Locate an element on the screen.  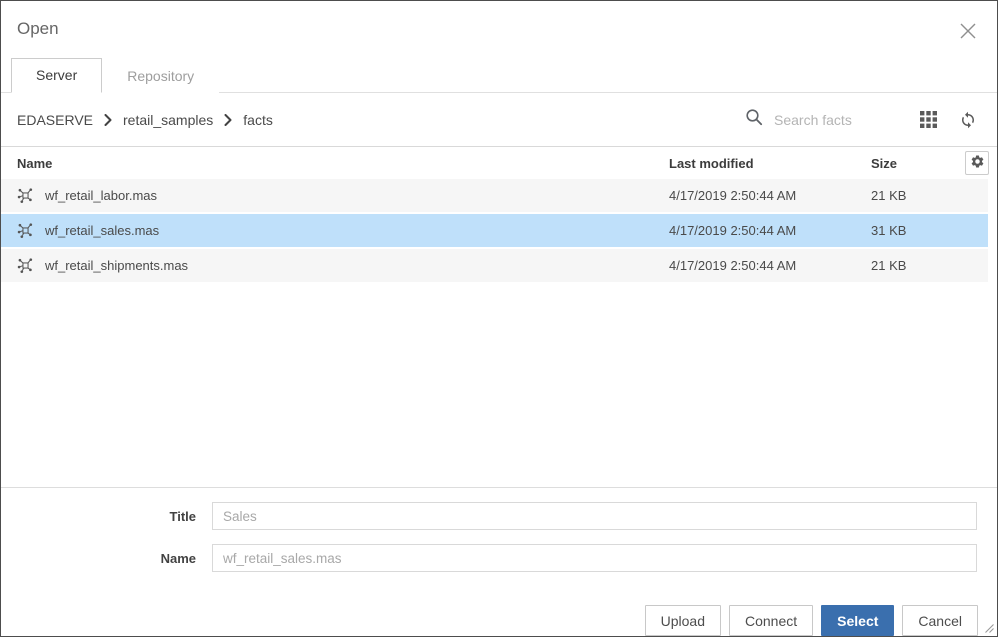
column-header-name: Name is located at coordinates (335, 163).